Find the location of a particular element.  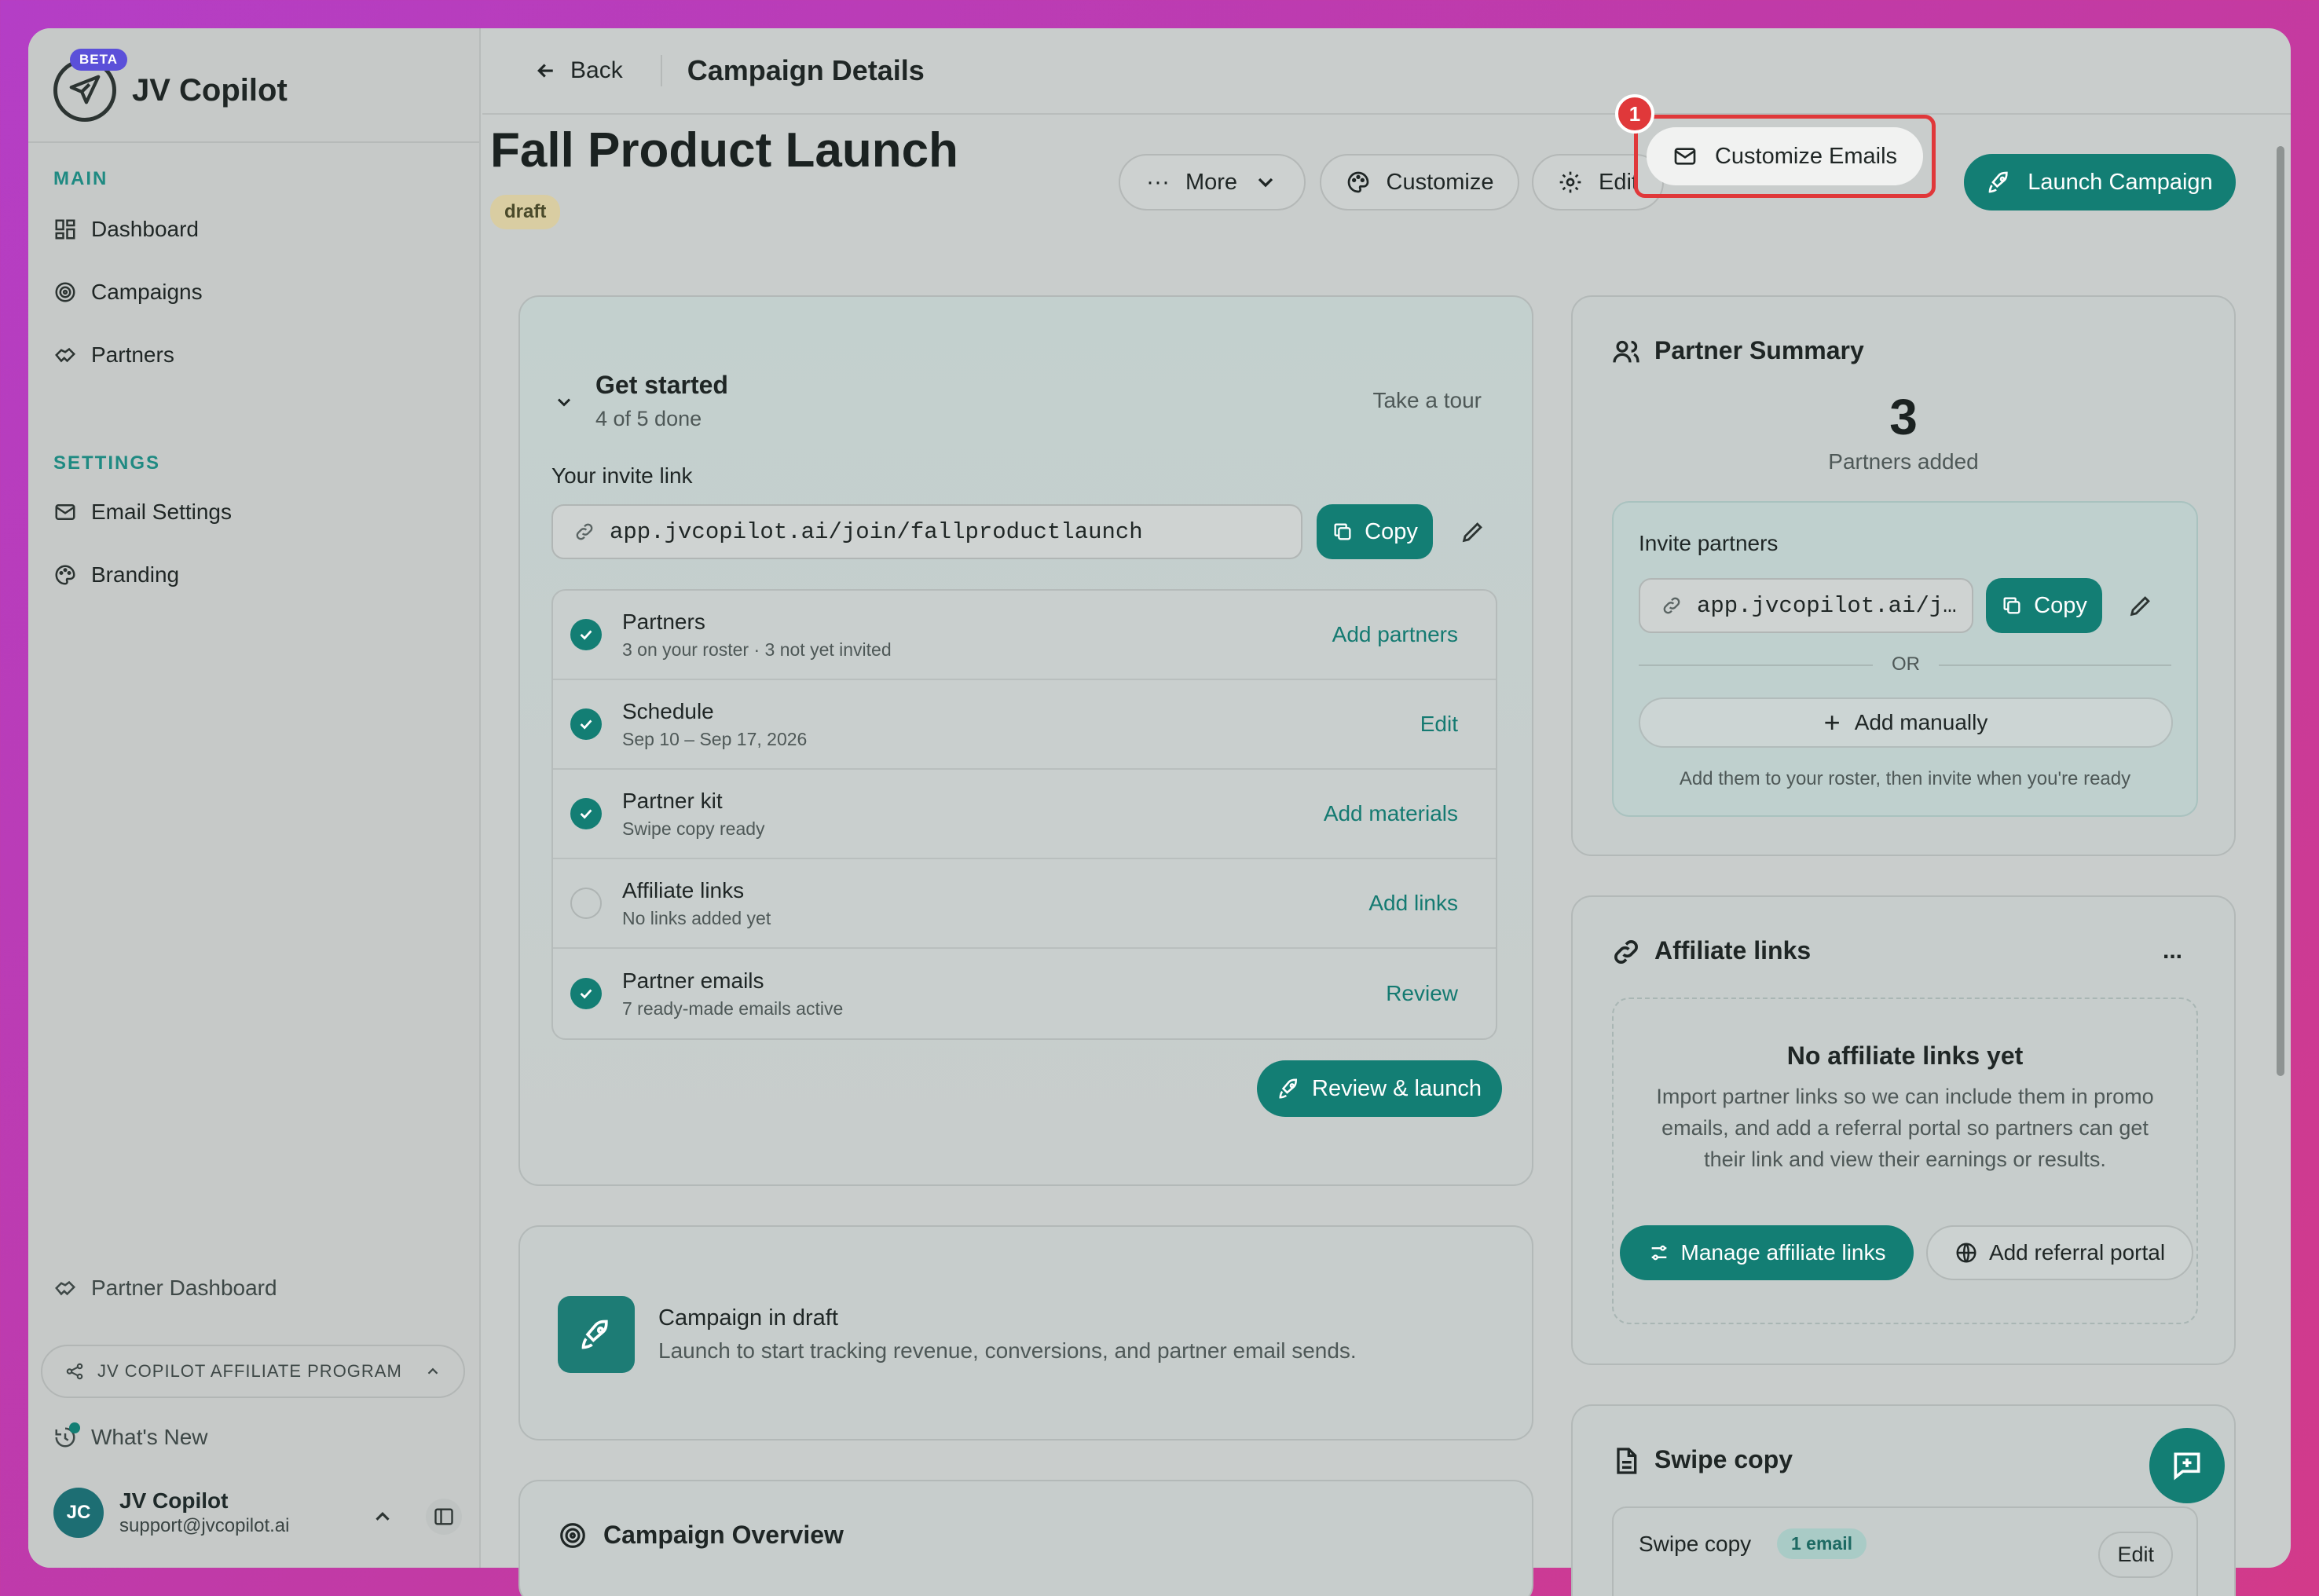

campaign-overview-card: Campaign Overview is located at coordinates (1025, 1538).